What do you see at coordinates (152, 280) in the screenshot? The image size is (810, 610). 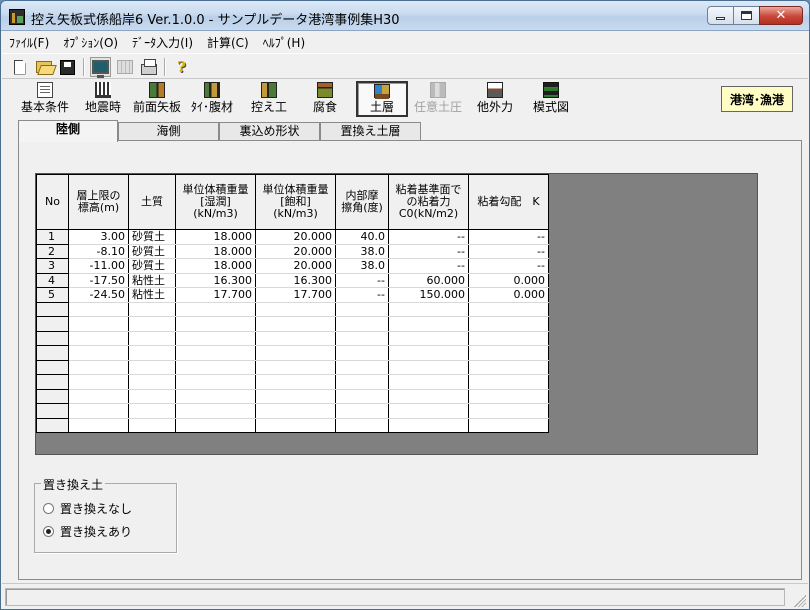 I see `table-cell: 粘性土` at bounding box center [152, 280].